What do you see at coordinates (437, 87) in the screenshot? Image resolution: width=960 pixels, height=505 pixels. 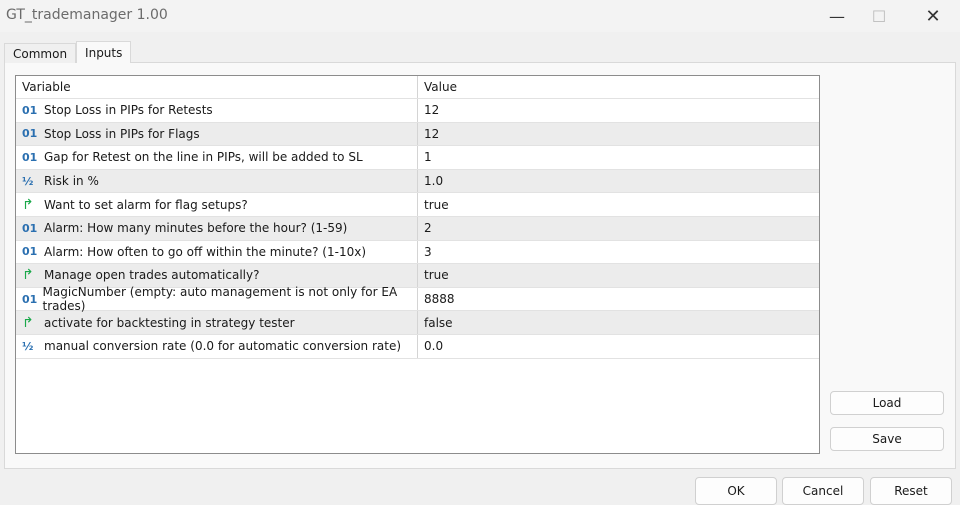 I see `header-value: Value` at bounding box center [437, 87].